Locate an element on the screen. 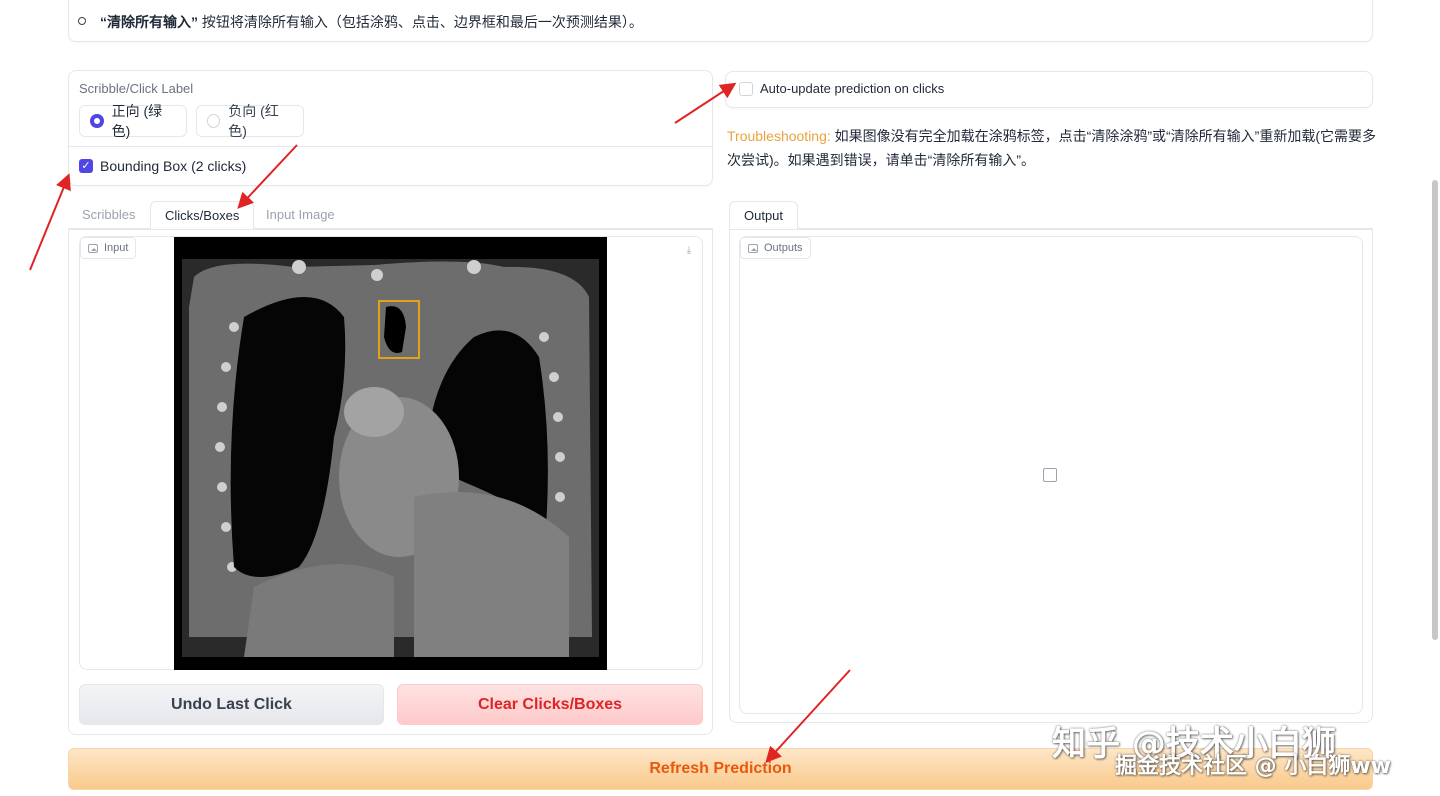  arrow-refresh is located at coordinates (808, 716).